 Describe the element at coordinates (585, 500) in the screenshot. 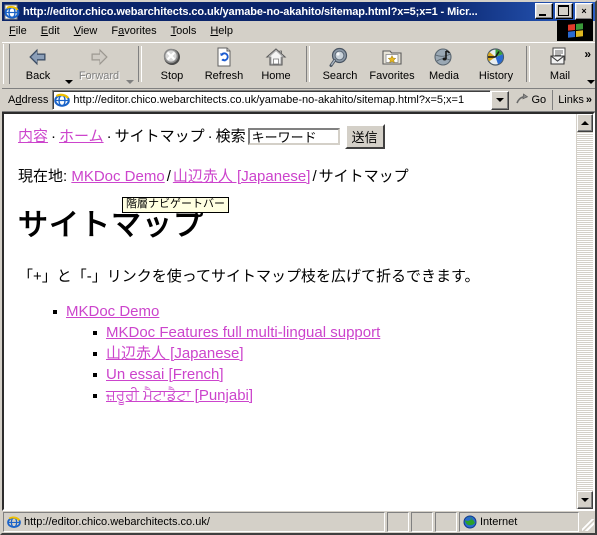

I see `scroll-down-button` at that location.